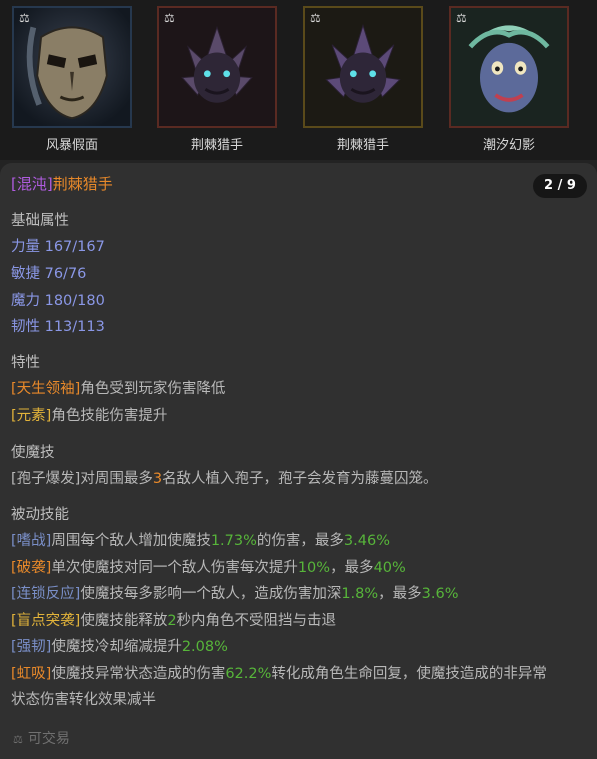  I want to click on companion-card-storm-mask: ⚖ 风暴假面, so click(72, 79).